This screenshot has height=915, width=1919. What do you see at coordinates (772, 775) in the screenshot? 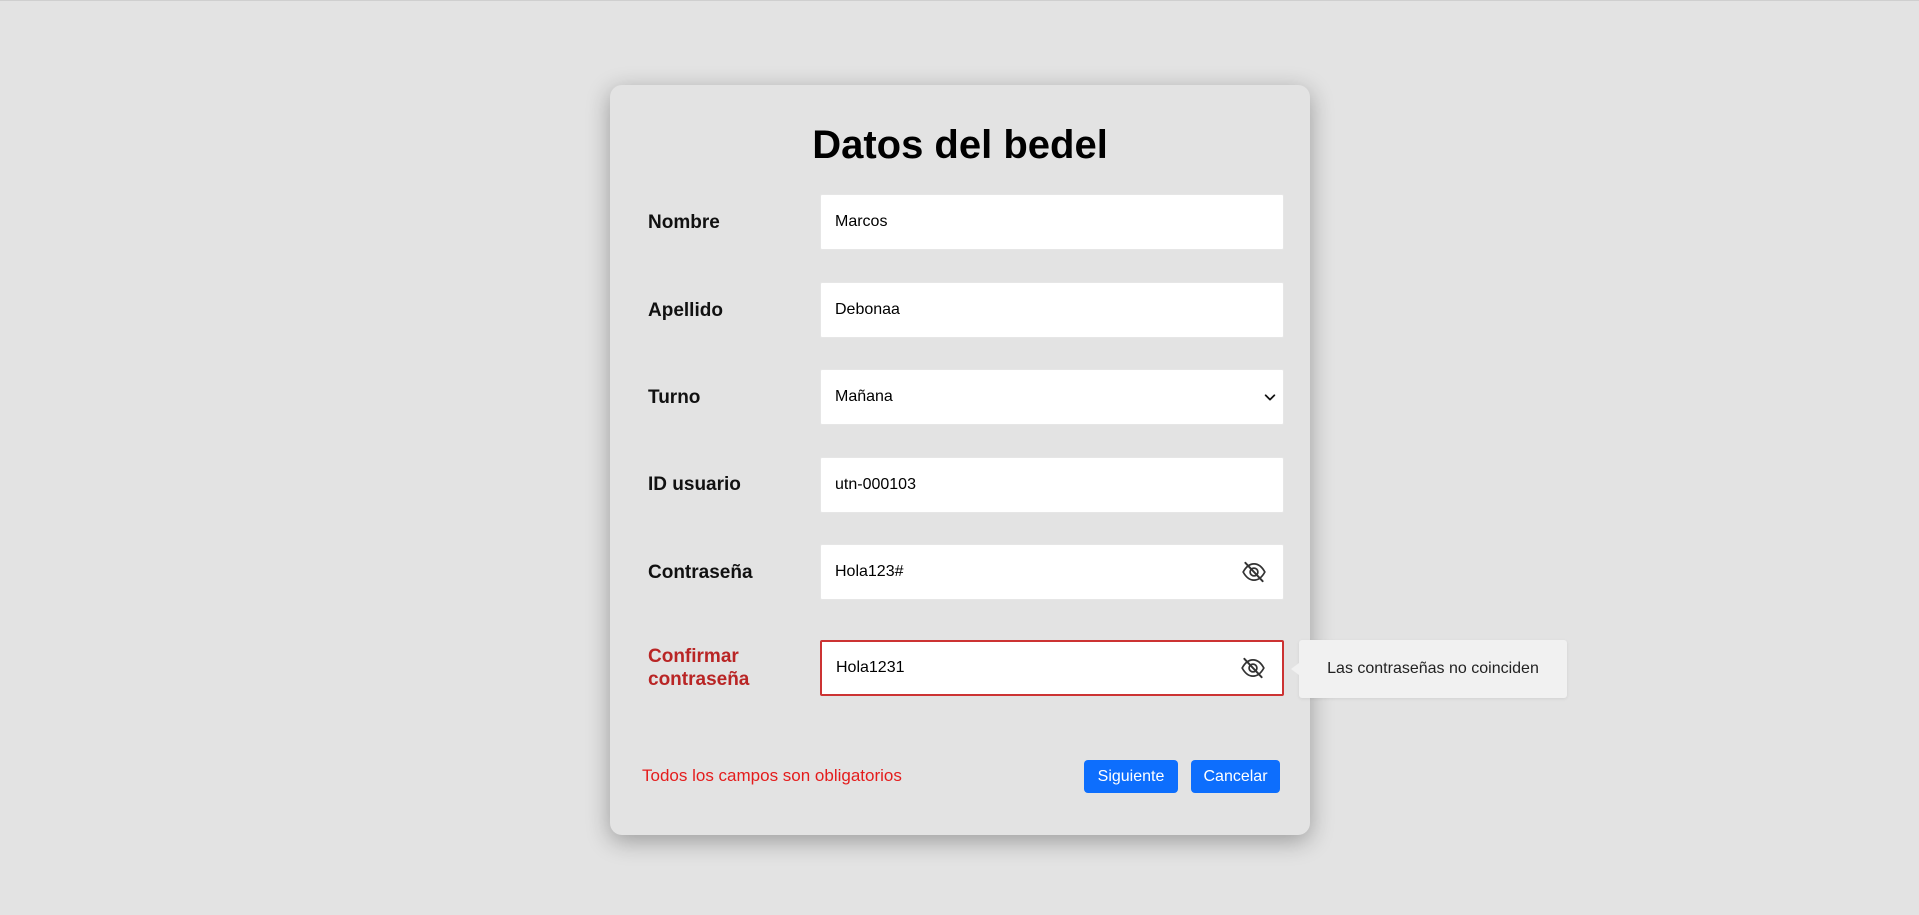
I see `required-fields-note: Todos los campos son obligatorios` at bounding box center [772, 775].